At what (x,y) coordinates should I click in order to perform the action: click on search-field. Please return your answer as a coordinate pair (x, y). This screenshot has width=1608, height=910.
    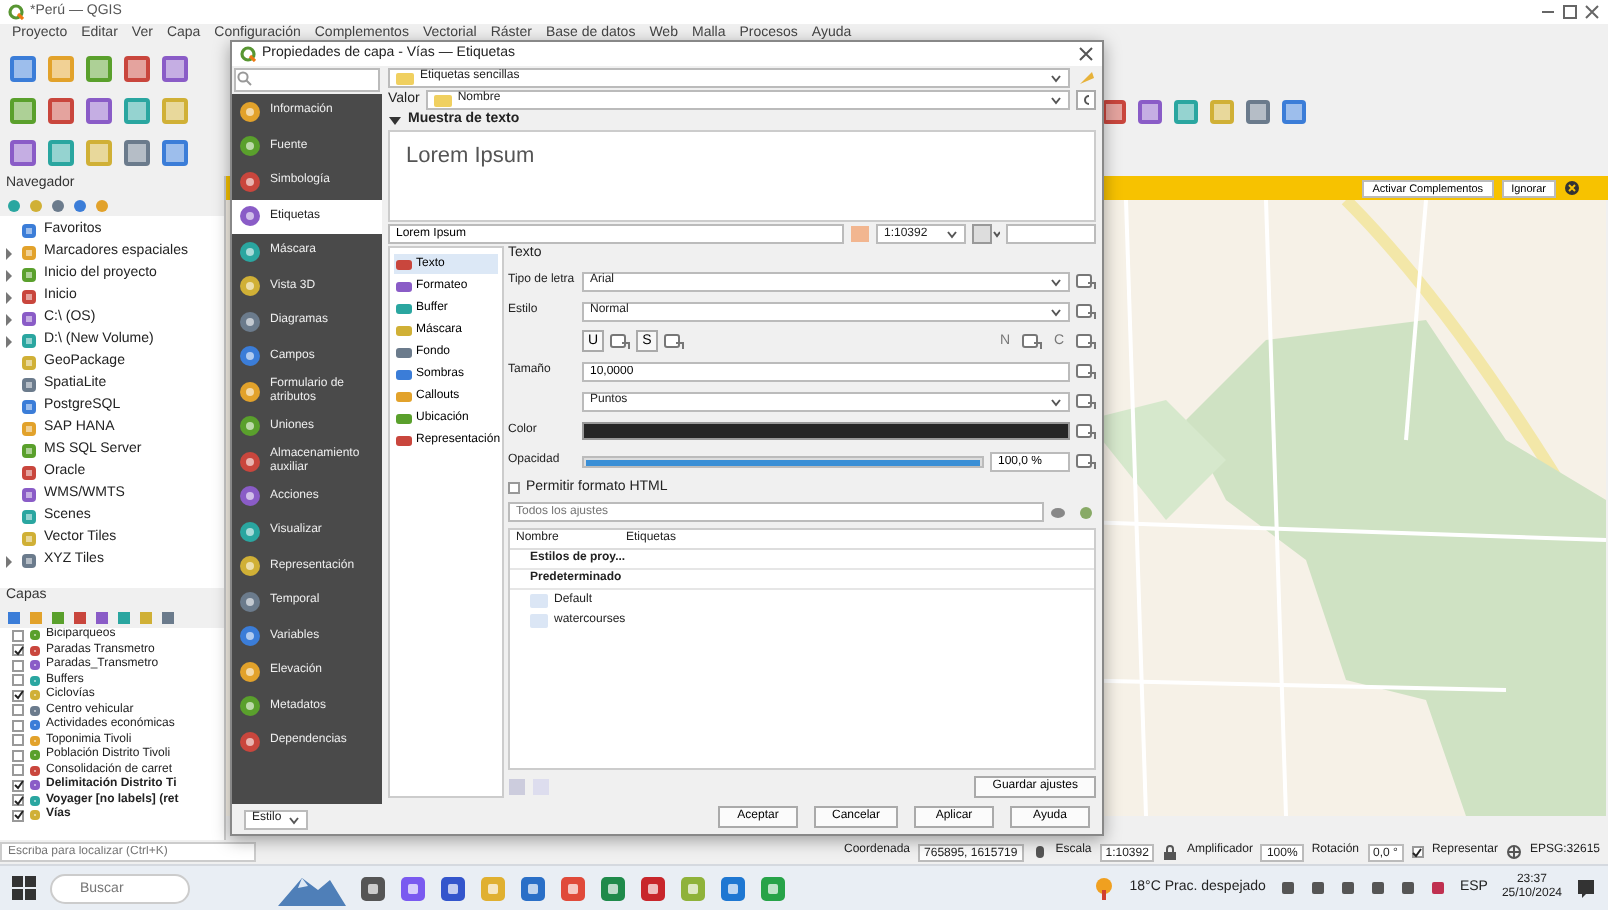
    Looking at the image, I should click on (307, 80).